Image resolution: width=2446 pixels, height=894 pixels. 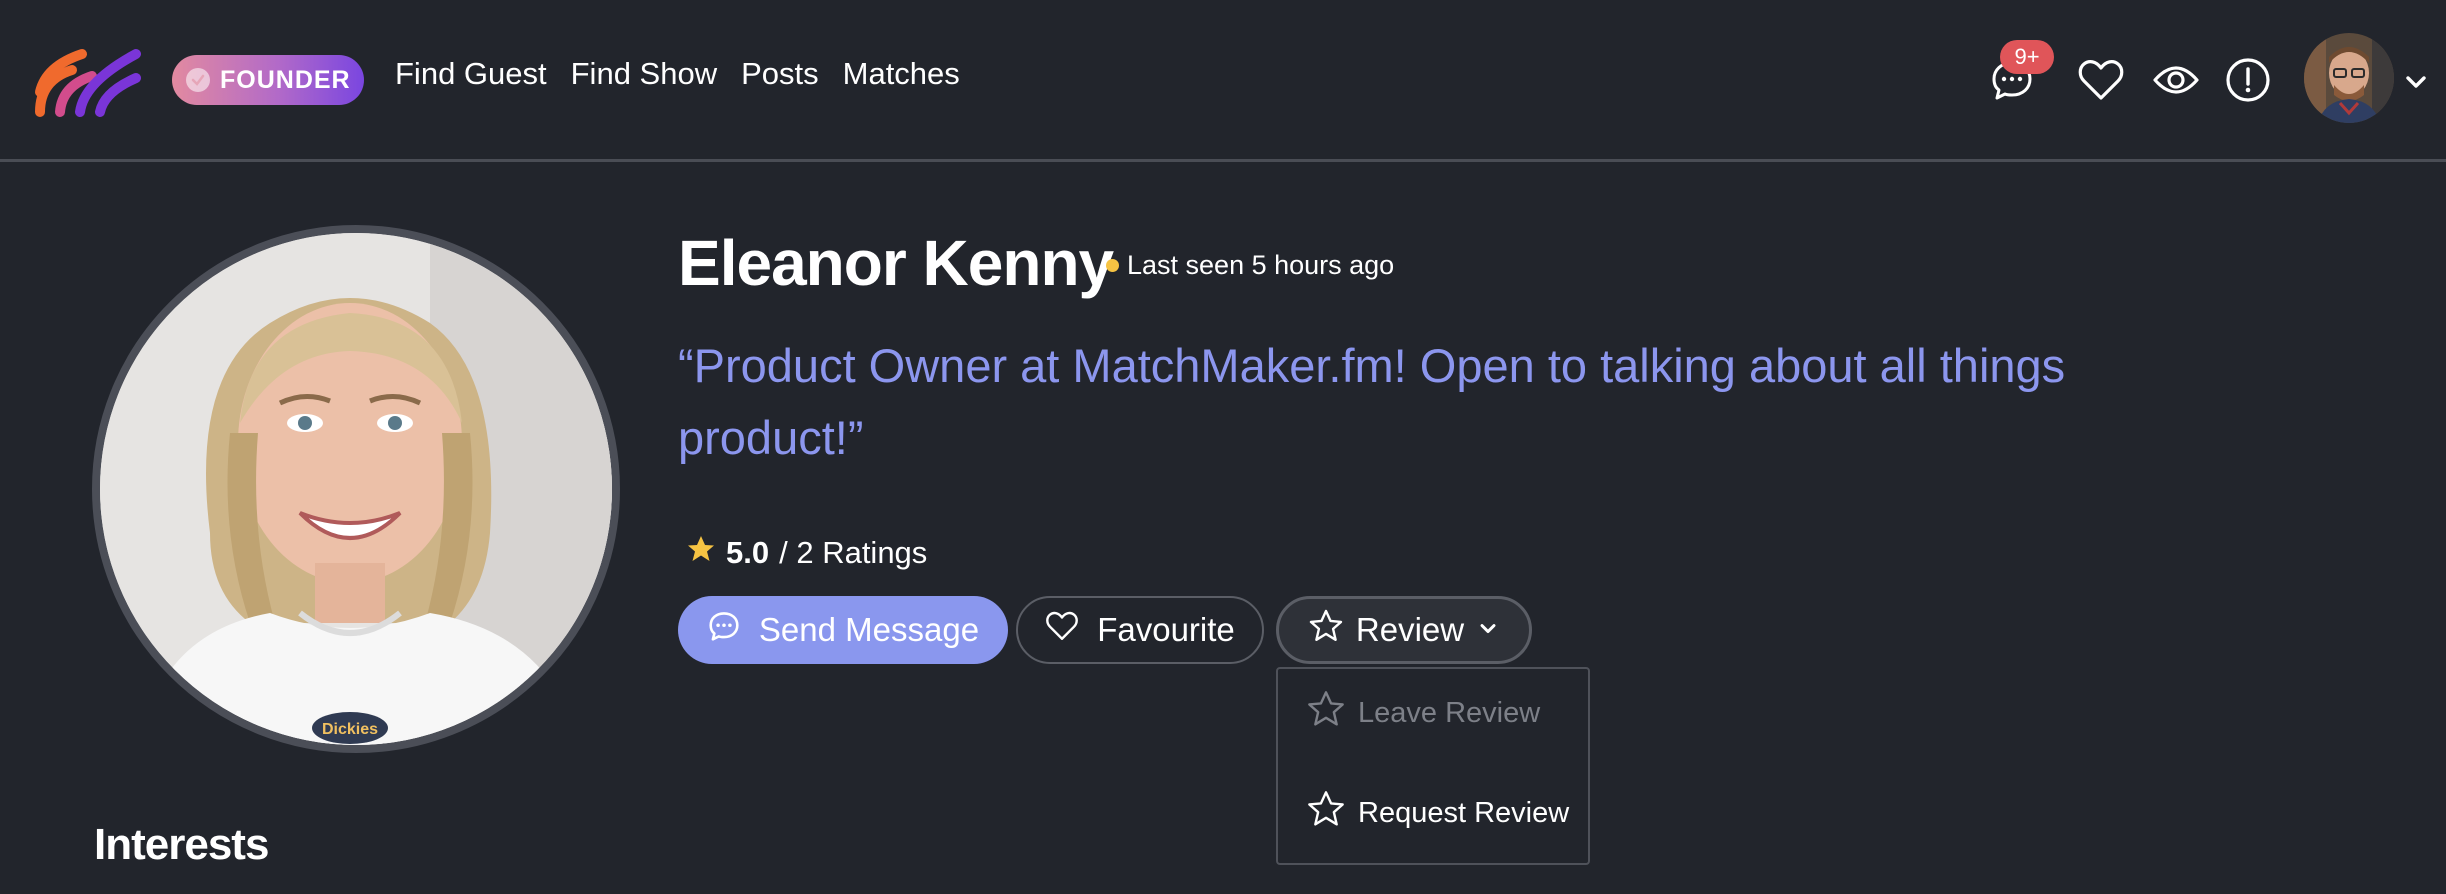 I want to click on review-label: Review, so click(x=1410, y=629).